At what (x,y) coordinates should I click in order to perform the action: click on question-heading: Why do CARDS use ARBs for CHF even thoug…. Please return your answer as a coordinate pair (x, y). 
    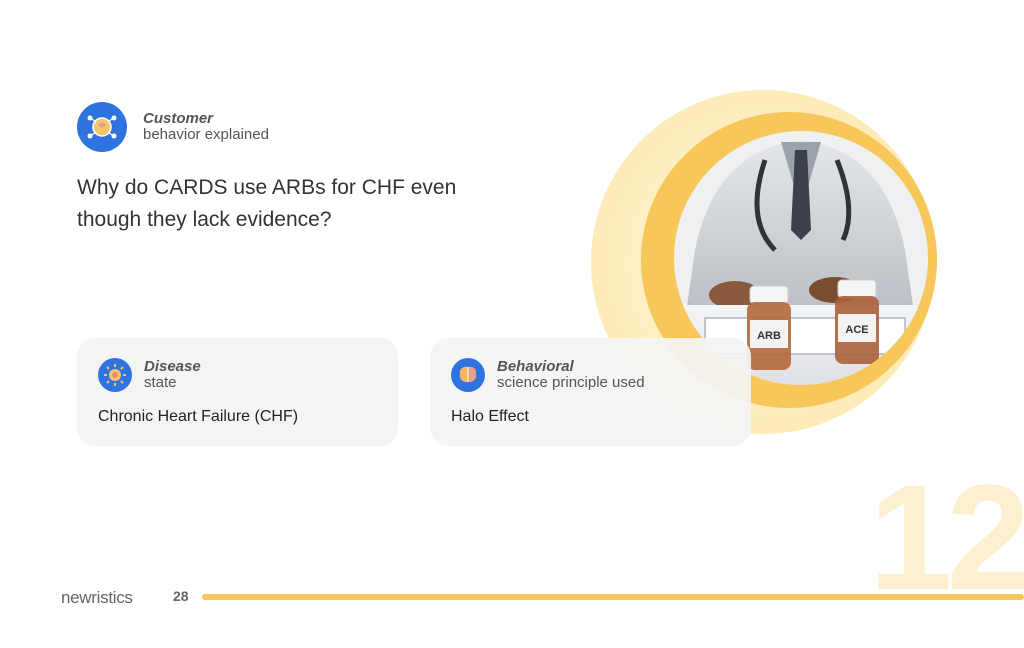
    Looking at the image, I should click on (267, 203).